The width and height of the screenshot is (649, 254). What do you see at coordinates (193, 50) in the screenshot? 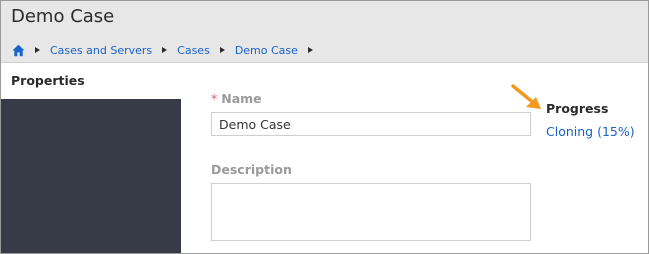
I see `breadcrumb-item-cases: Cases` at bounding box center [193, 50].